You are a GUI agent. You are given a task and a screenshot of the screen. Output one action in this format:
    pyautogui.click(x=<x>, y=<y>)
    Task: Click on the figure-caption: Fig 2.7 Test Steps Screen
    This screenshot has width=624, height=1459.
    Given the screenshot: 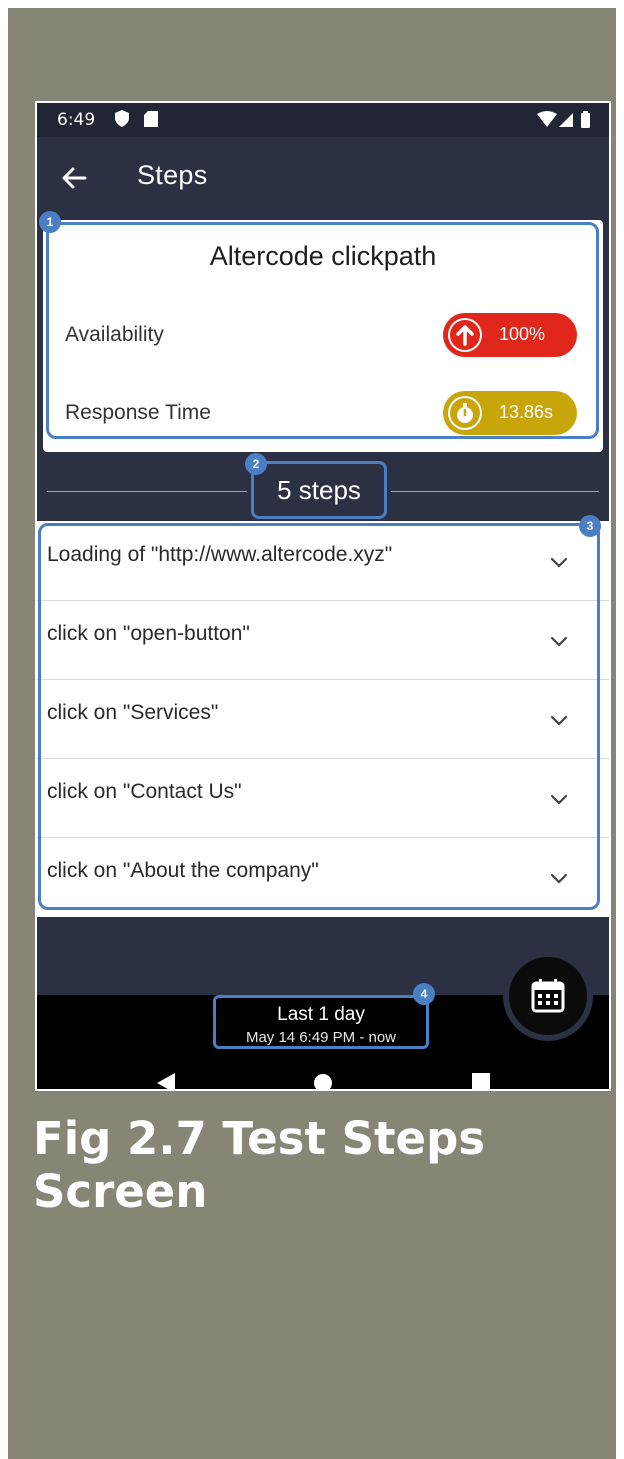 What is the action you would take?
    pyautogui.click(x=259, y=1165)
    